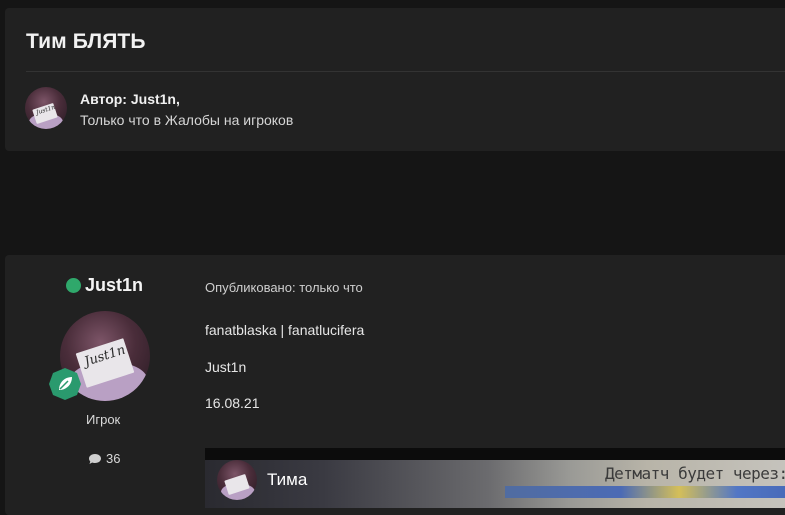 This screenshot has height=515, width=785. What do you see at coordinates (130, 99) in the screenshot?
I see `author-label: Автор: Just1n,` at bounding box center [130, 99].